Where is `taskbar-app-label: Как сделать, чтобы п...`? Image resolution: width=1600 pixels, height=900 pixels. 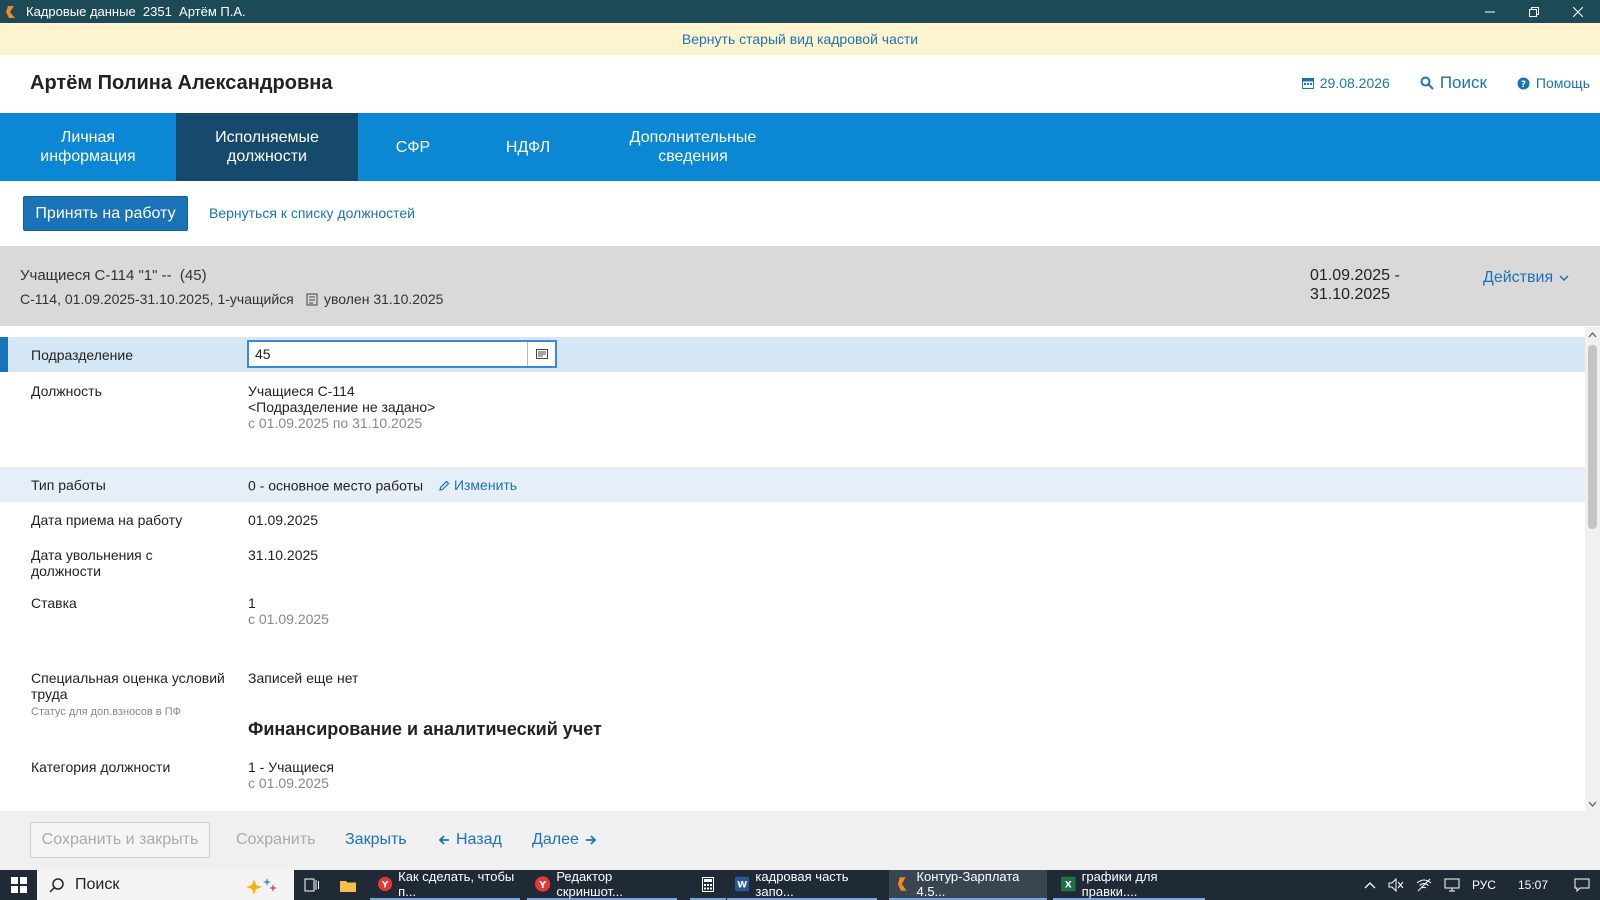 taskbar-app-label: Как сделать, чтобы п... is located at coordinates (456, 884).